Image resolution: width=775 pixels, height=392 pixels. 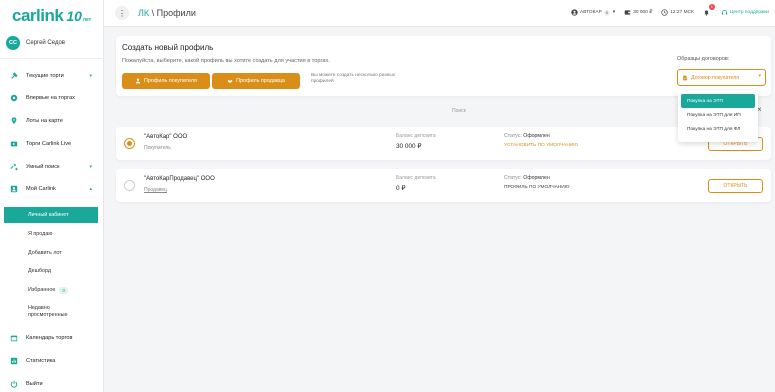 I want to click on sidebar-item-label: Умный поиск, so click(x=43, y=167).